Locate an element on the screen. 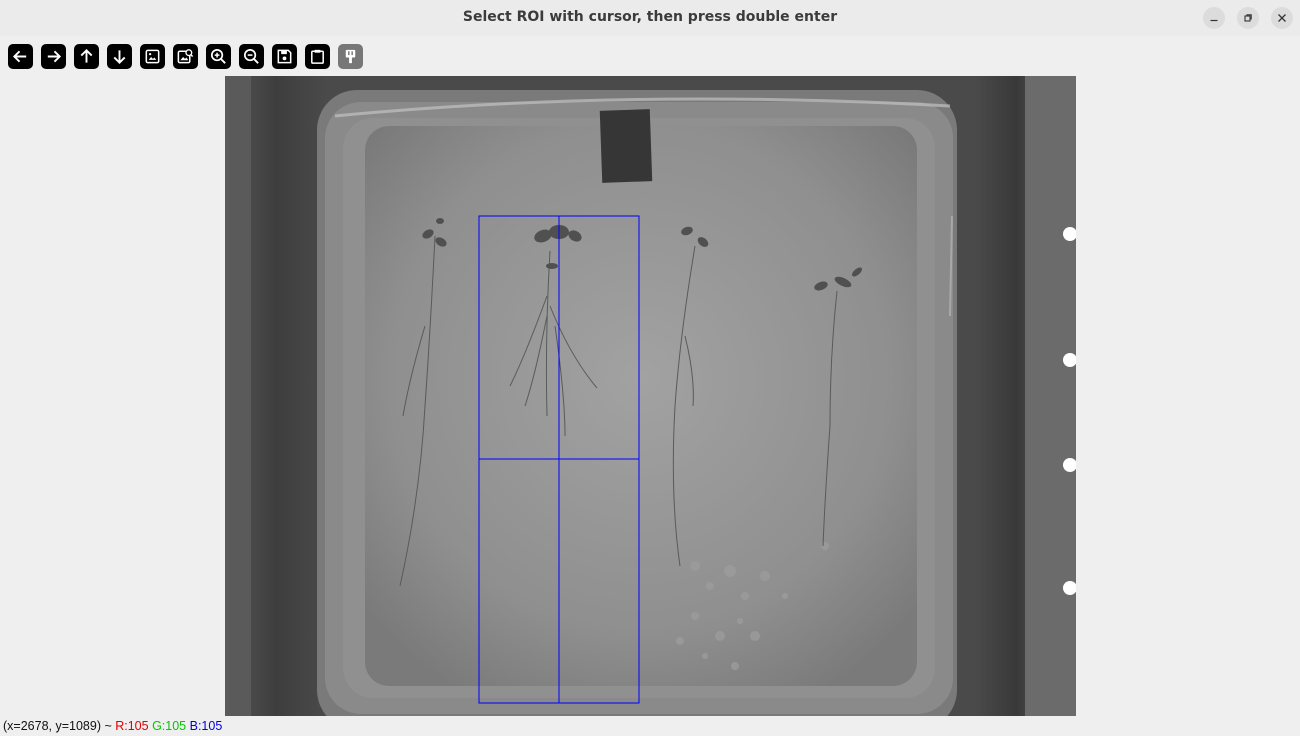 The image size is (1300, 736). pan-left-button is located at coordinates (20, 56).